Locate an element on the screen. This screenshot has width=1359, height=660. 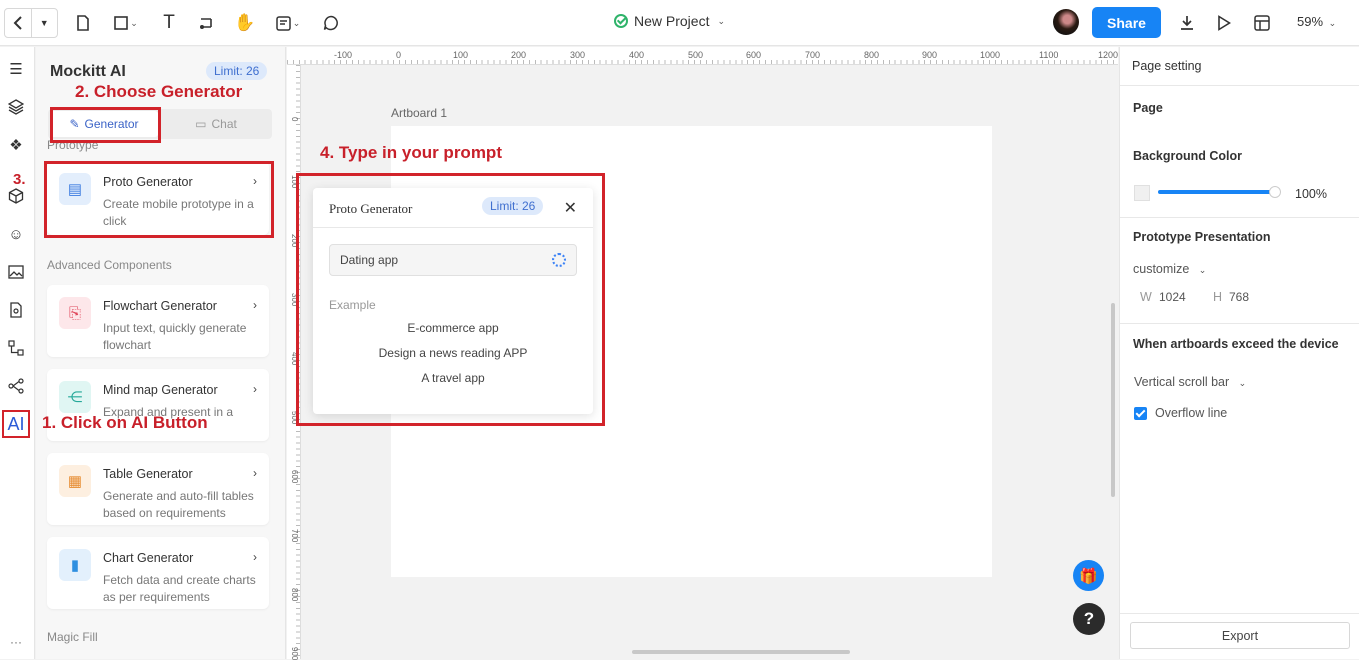
card-title: Flowchart Generator is located at coordinates (160, 306).